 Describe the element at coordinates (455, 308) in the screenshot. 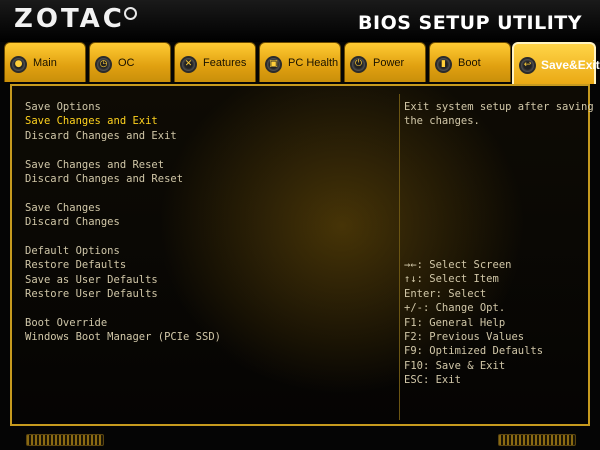

I see `key-hint-change-opt: +/-: Change Opt.` at that location.